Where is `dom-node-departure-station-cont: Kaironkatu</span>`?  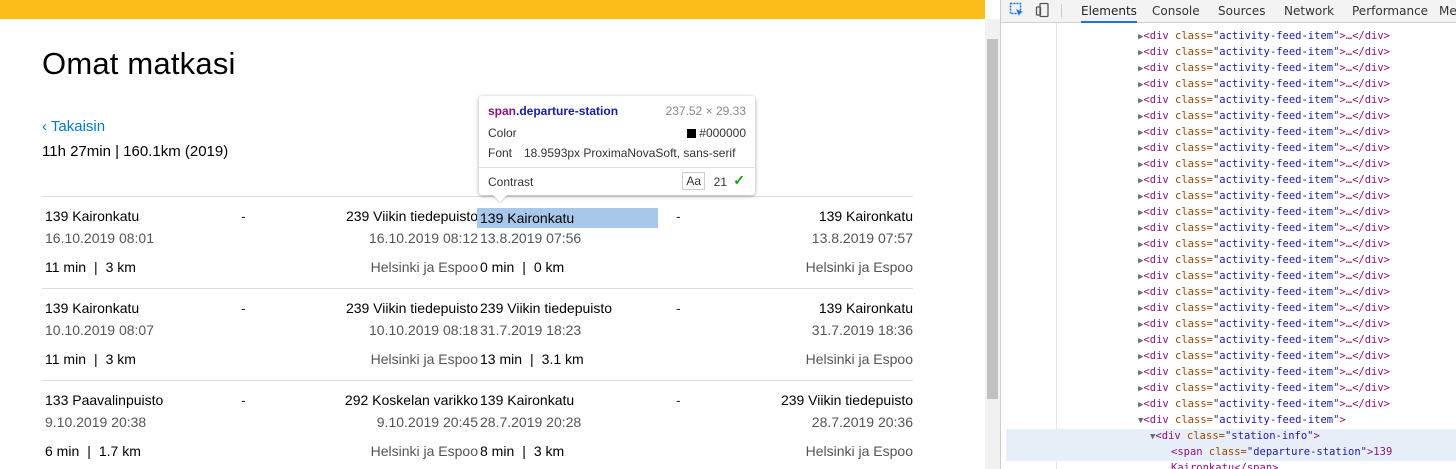
dom-node-departure-station-cont: Kaironkatu</span> is located at coordinates (1224, 464).